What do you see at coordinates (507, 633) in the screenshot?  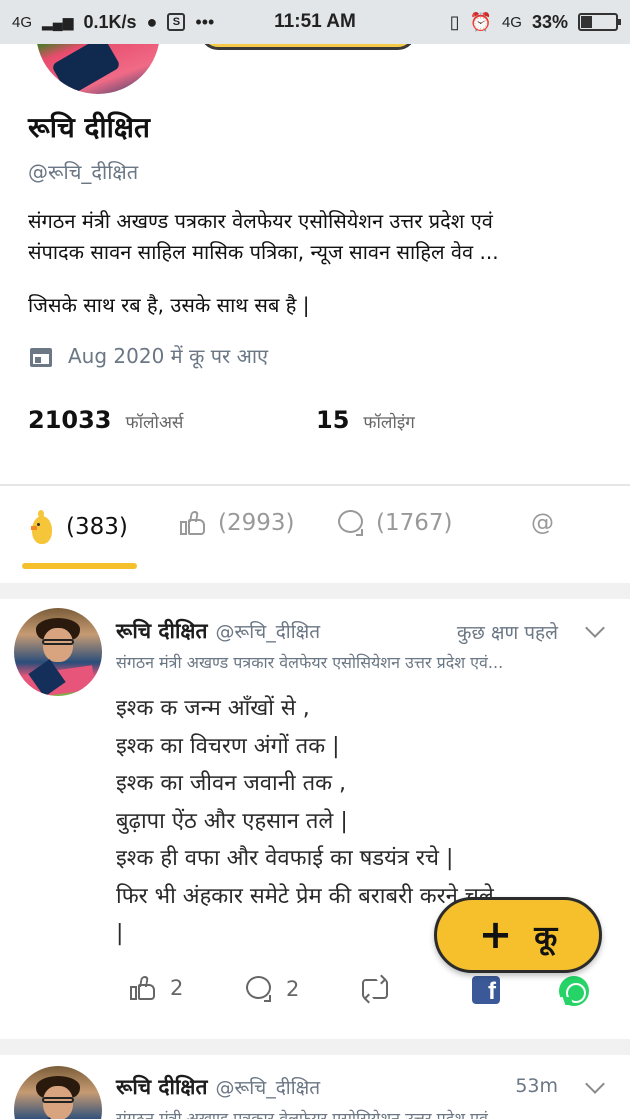 I see `post-time: कुछ क्षण पहले` at bounding box center [507, 633].